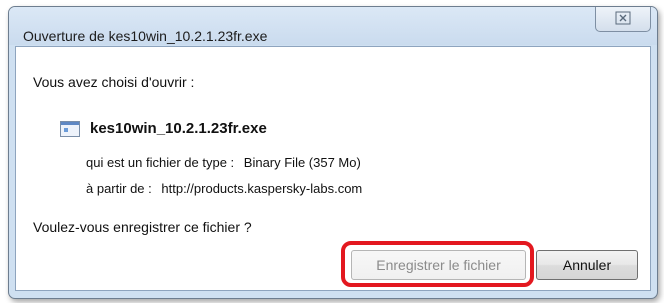 This screenshot has width=664, height=303. I want to click on file-type-value: Binary File (357 Mo), so click(302, 162).